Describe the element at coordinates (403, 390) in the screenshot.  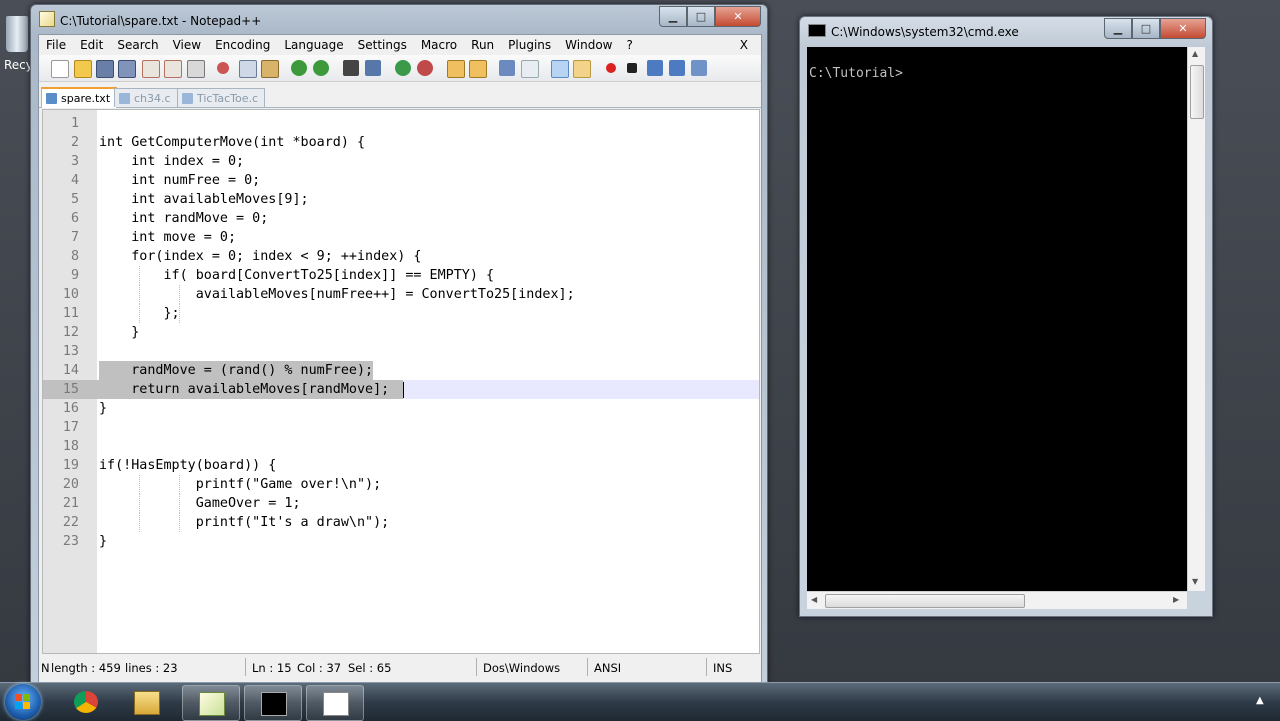
I see `text-caret` at that location.